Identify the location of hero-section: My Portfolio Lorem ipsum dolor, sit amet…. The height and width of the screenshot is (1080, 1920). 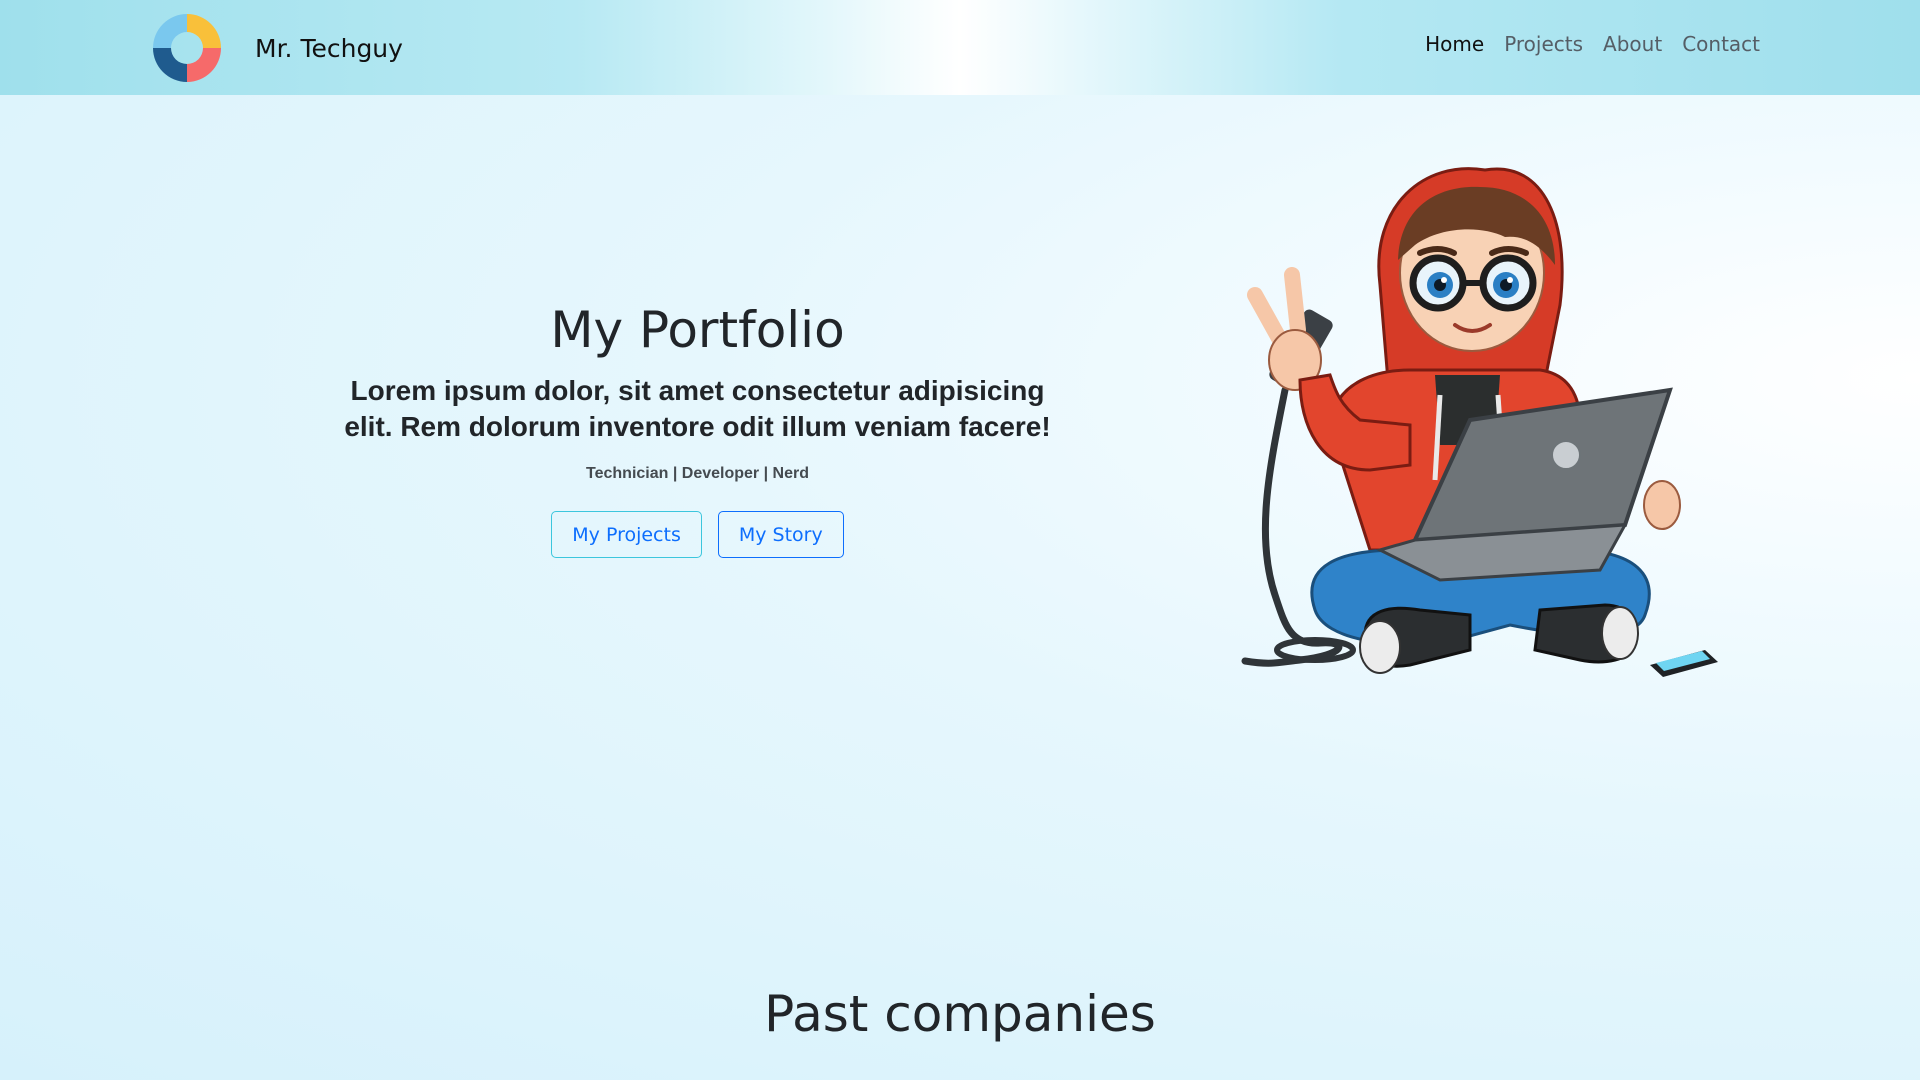
(697, 426).